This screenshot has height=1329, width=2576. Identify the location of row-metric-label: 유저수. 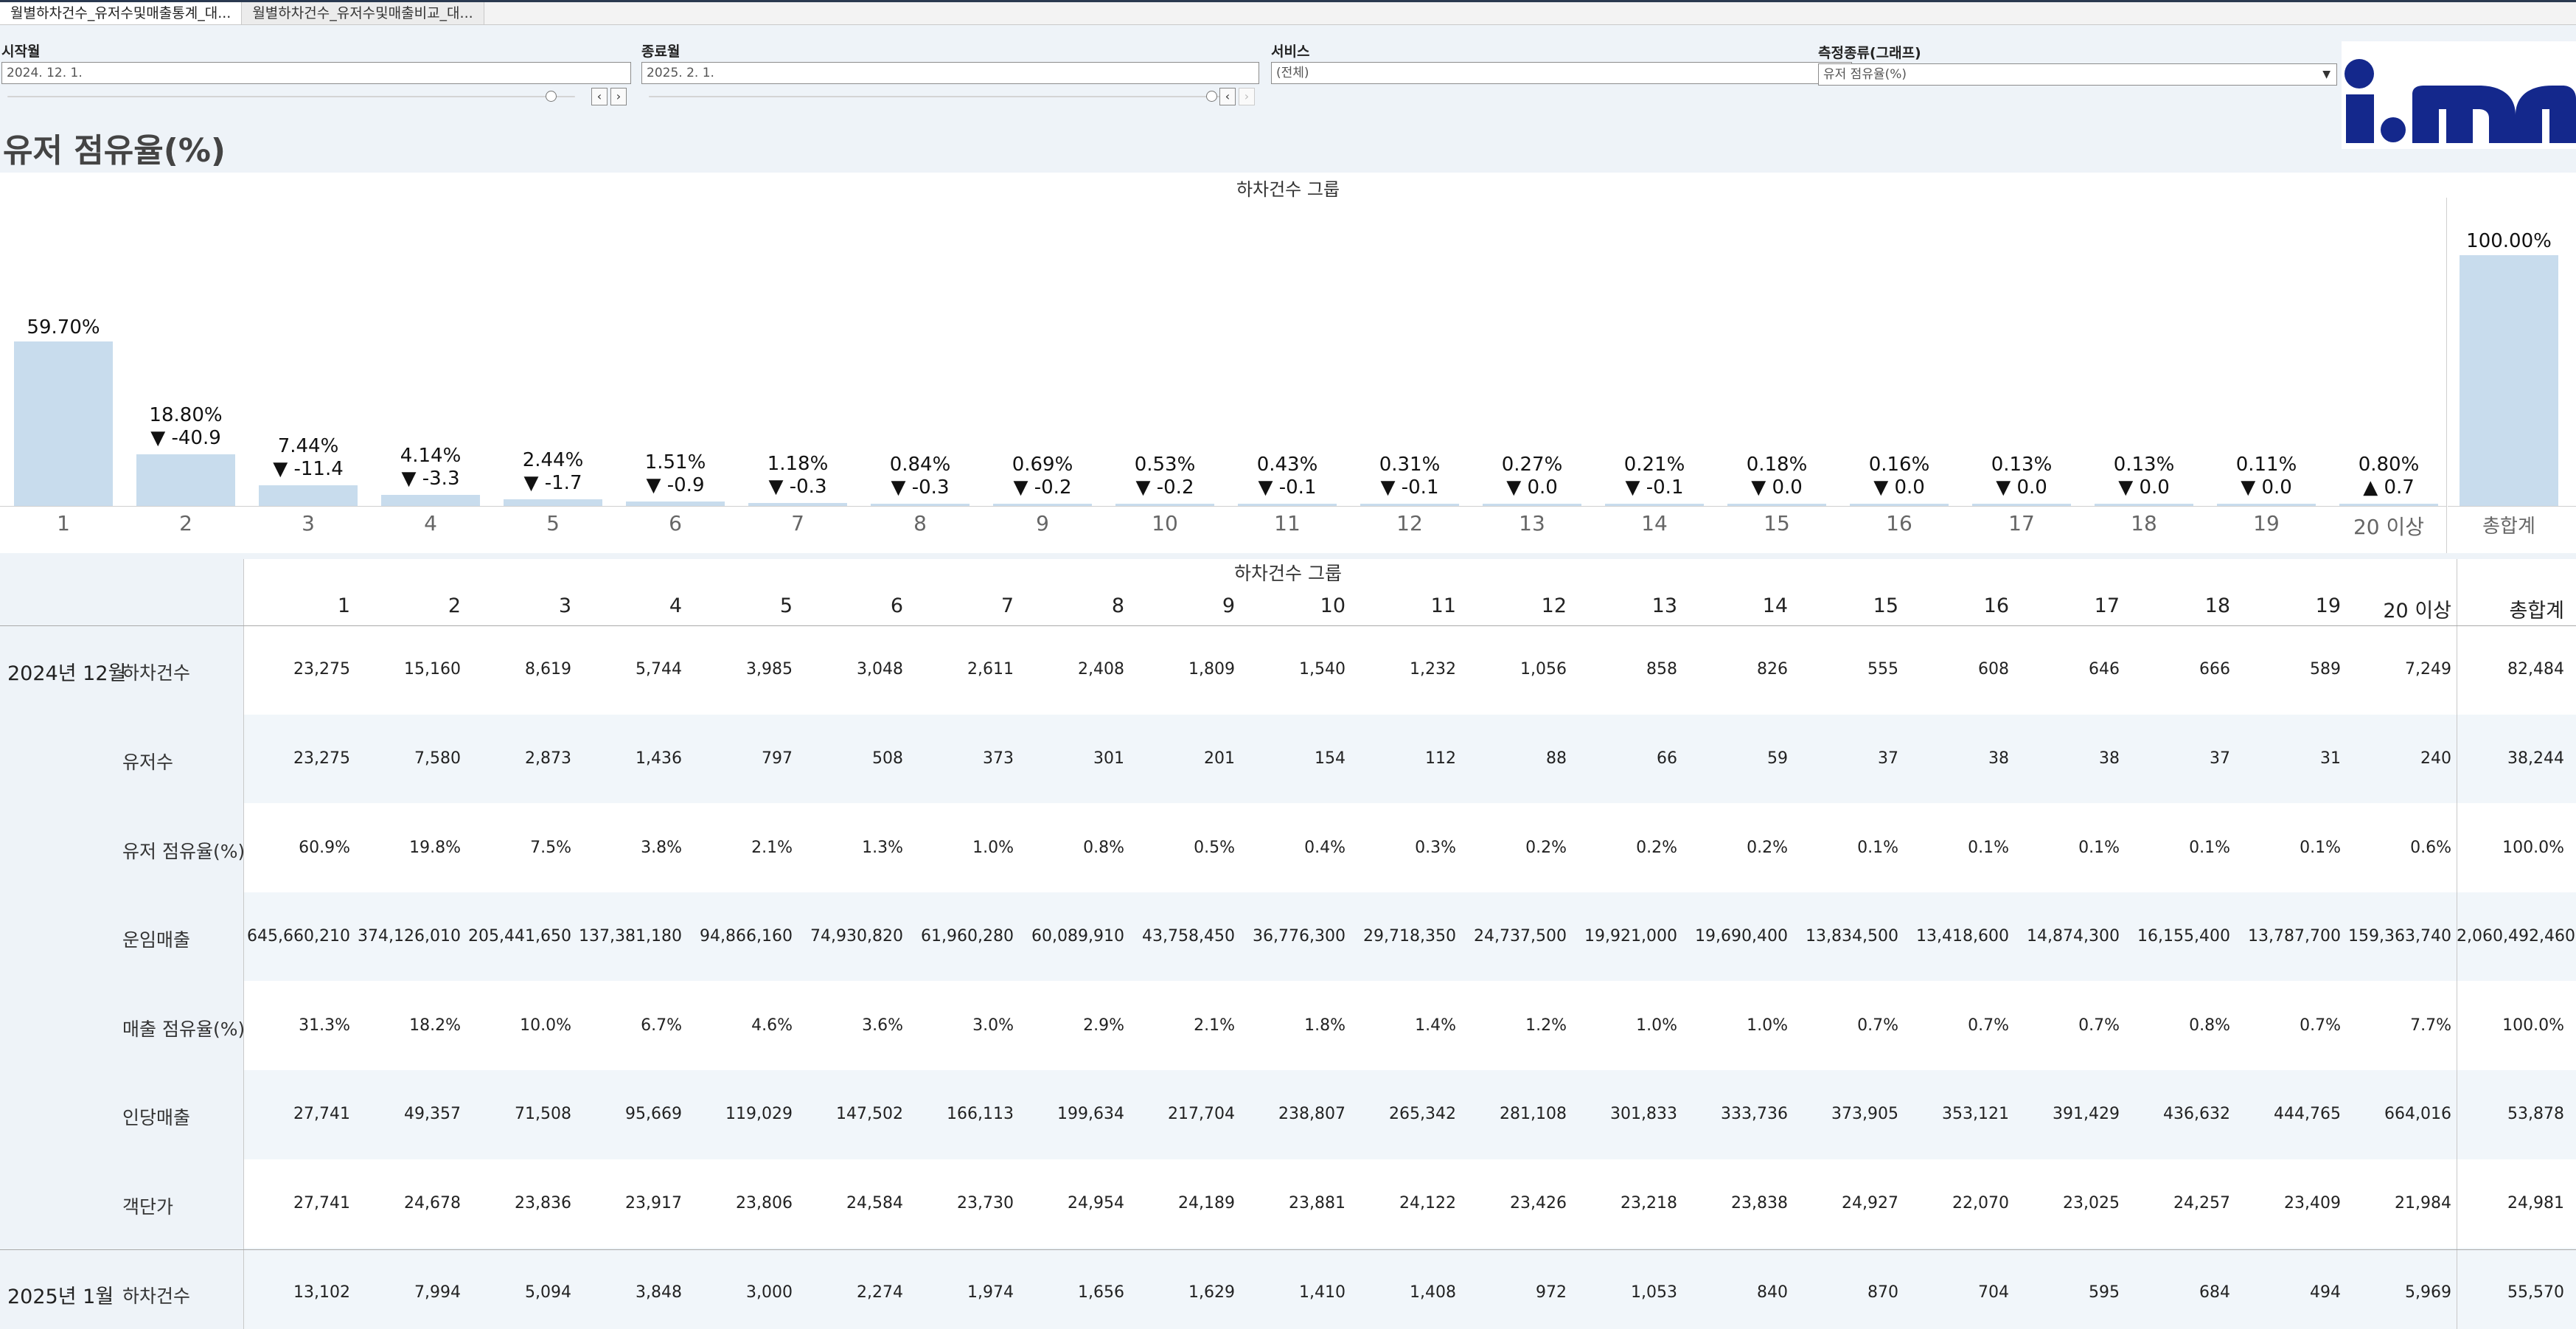
(148, 762).